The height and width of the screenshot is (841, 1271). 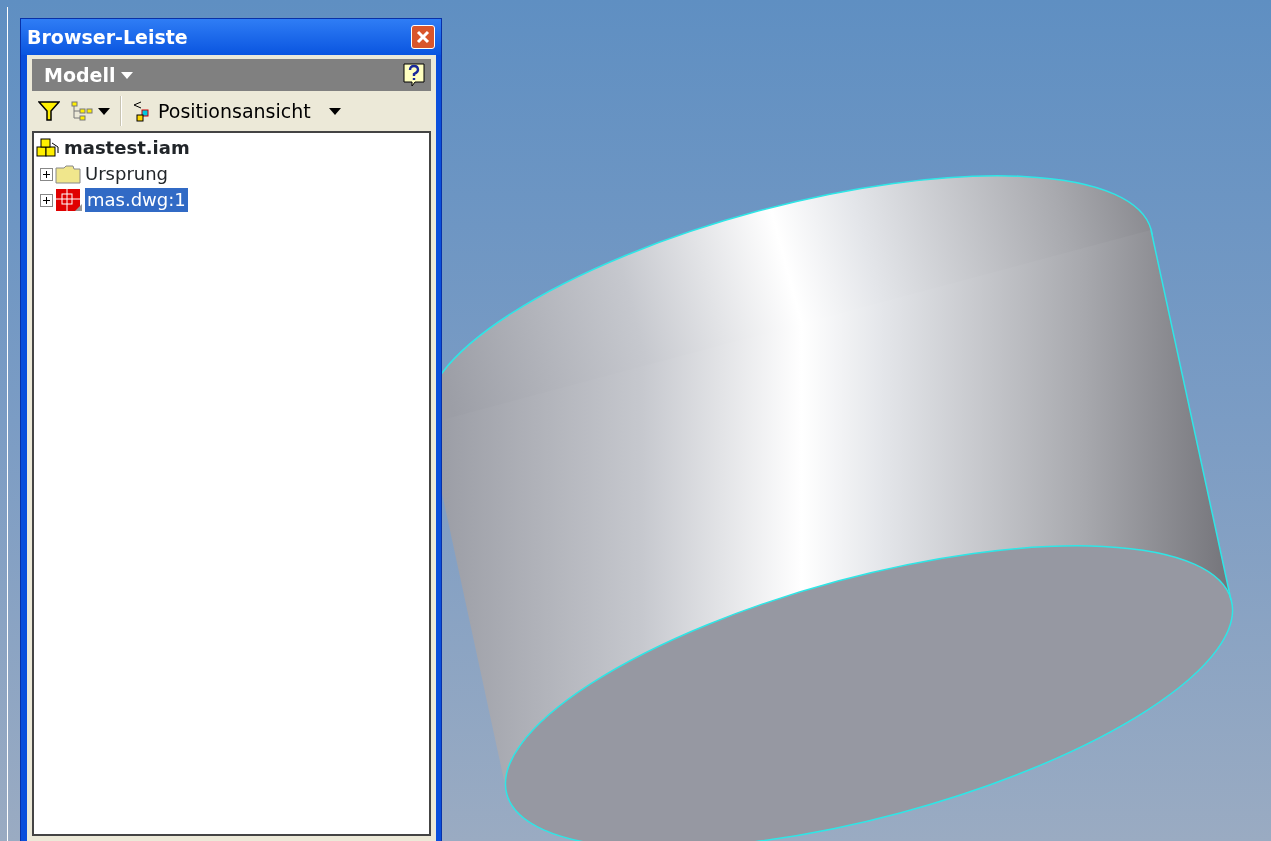 What do you see at coordinates (414, 75) in the screenshot?
I see `help-icon` at bounding box center [414, 75].